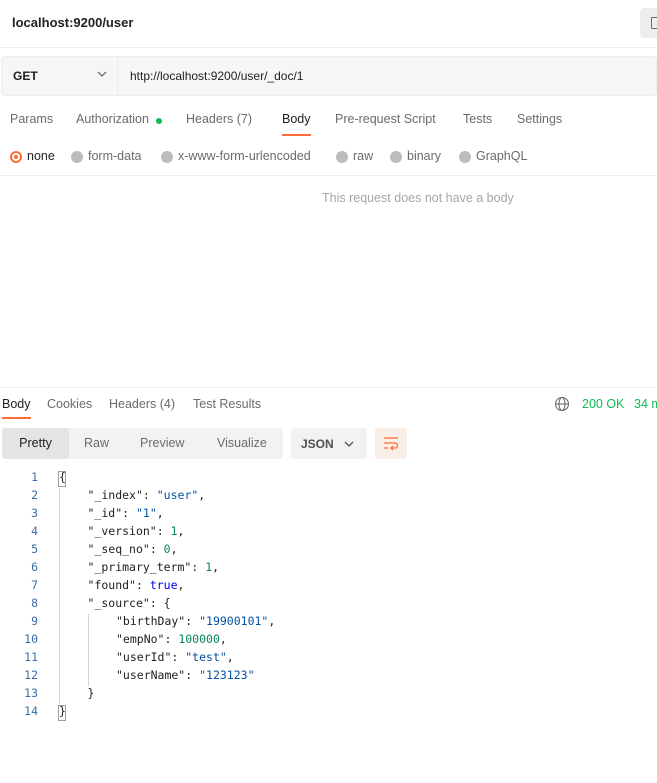 Image resolution: width=657 pixels, height=783 pixels. I want to click on tab-headers: Headers (7), so click(219, 119).